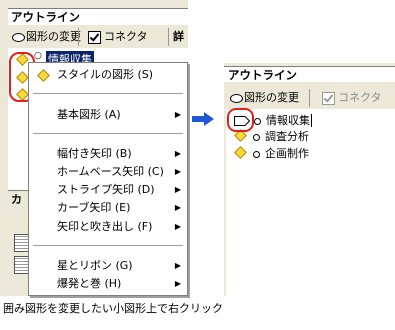 The width and height of the screenshot is (395, 330). Describe the element at coordinates (89, 114) in the screenshot. I see `menu-item-label: 基本図形 (A)` at that location.